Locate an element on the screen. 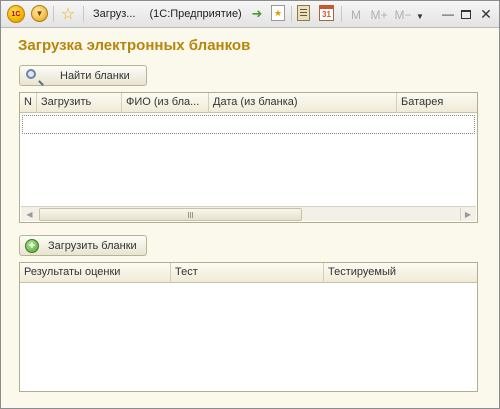 The image size is (500, 409). scrollbar-thumb is located at coordinates (170, 214).